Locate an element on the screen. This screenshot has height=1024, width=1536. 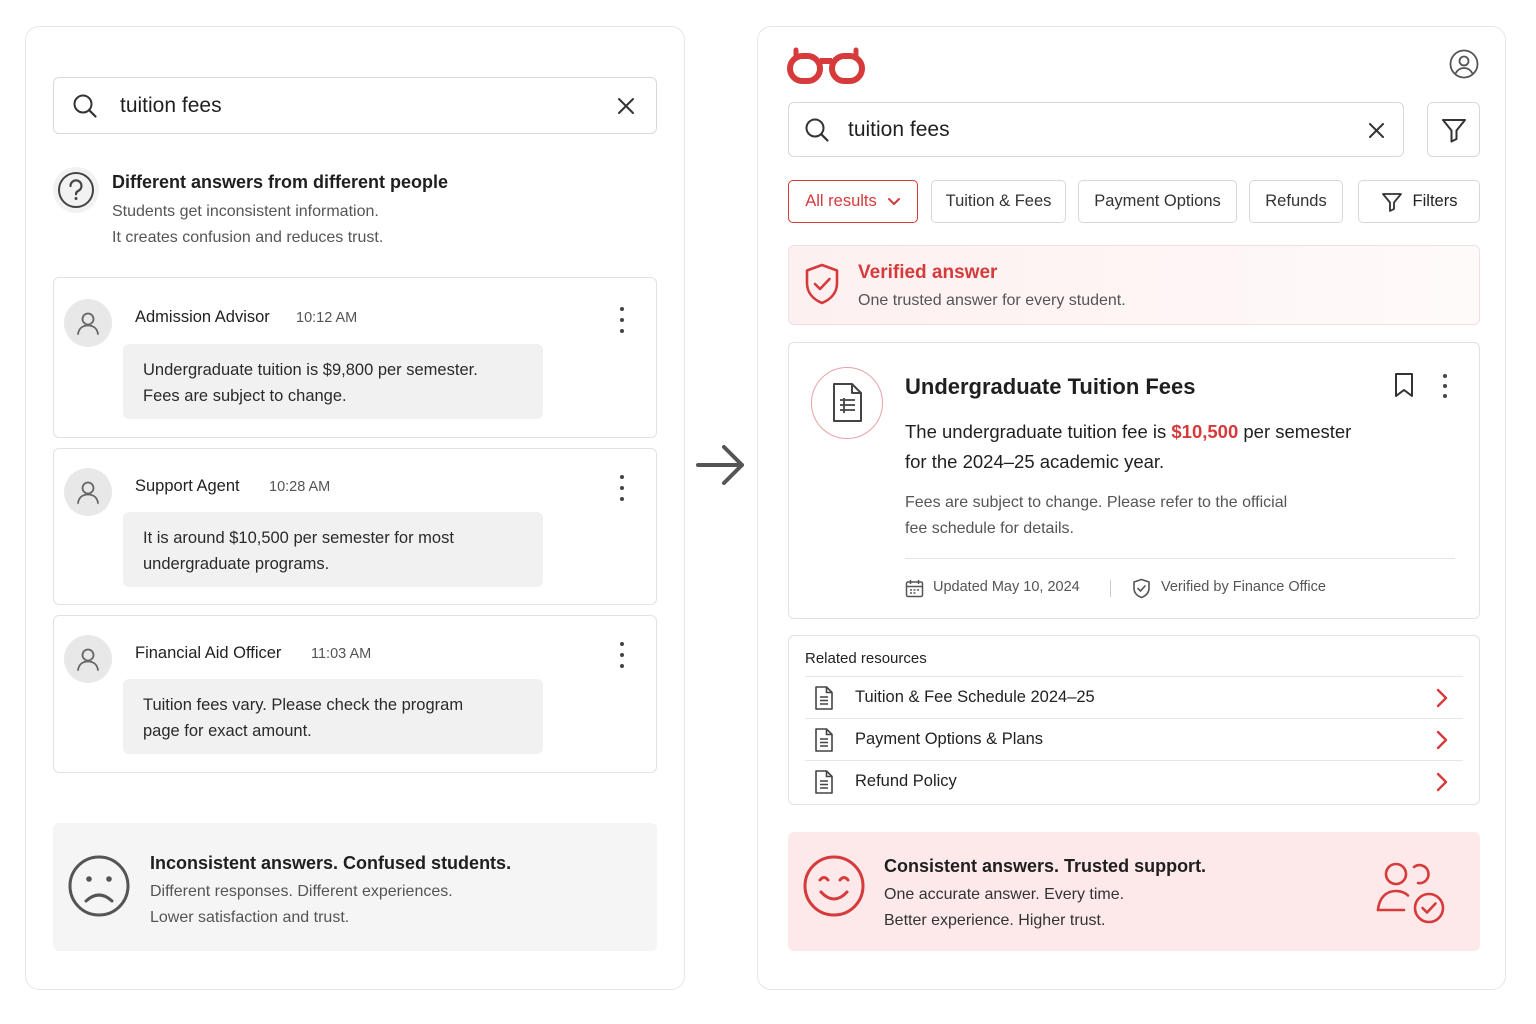
chip-payment-options: Payment Options is located at coordinates (1157, 201).